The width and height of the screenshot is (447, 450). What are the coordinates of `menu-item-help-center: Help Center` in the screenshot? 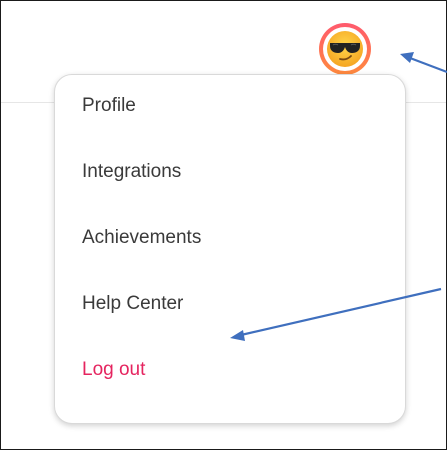 It's located at (132, 304).